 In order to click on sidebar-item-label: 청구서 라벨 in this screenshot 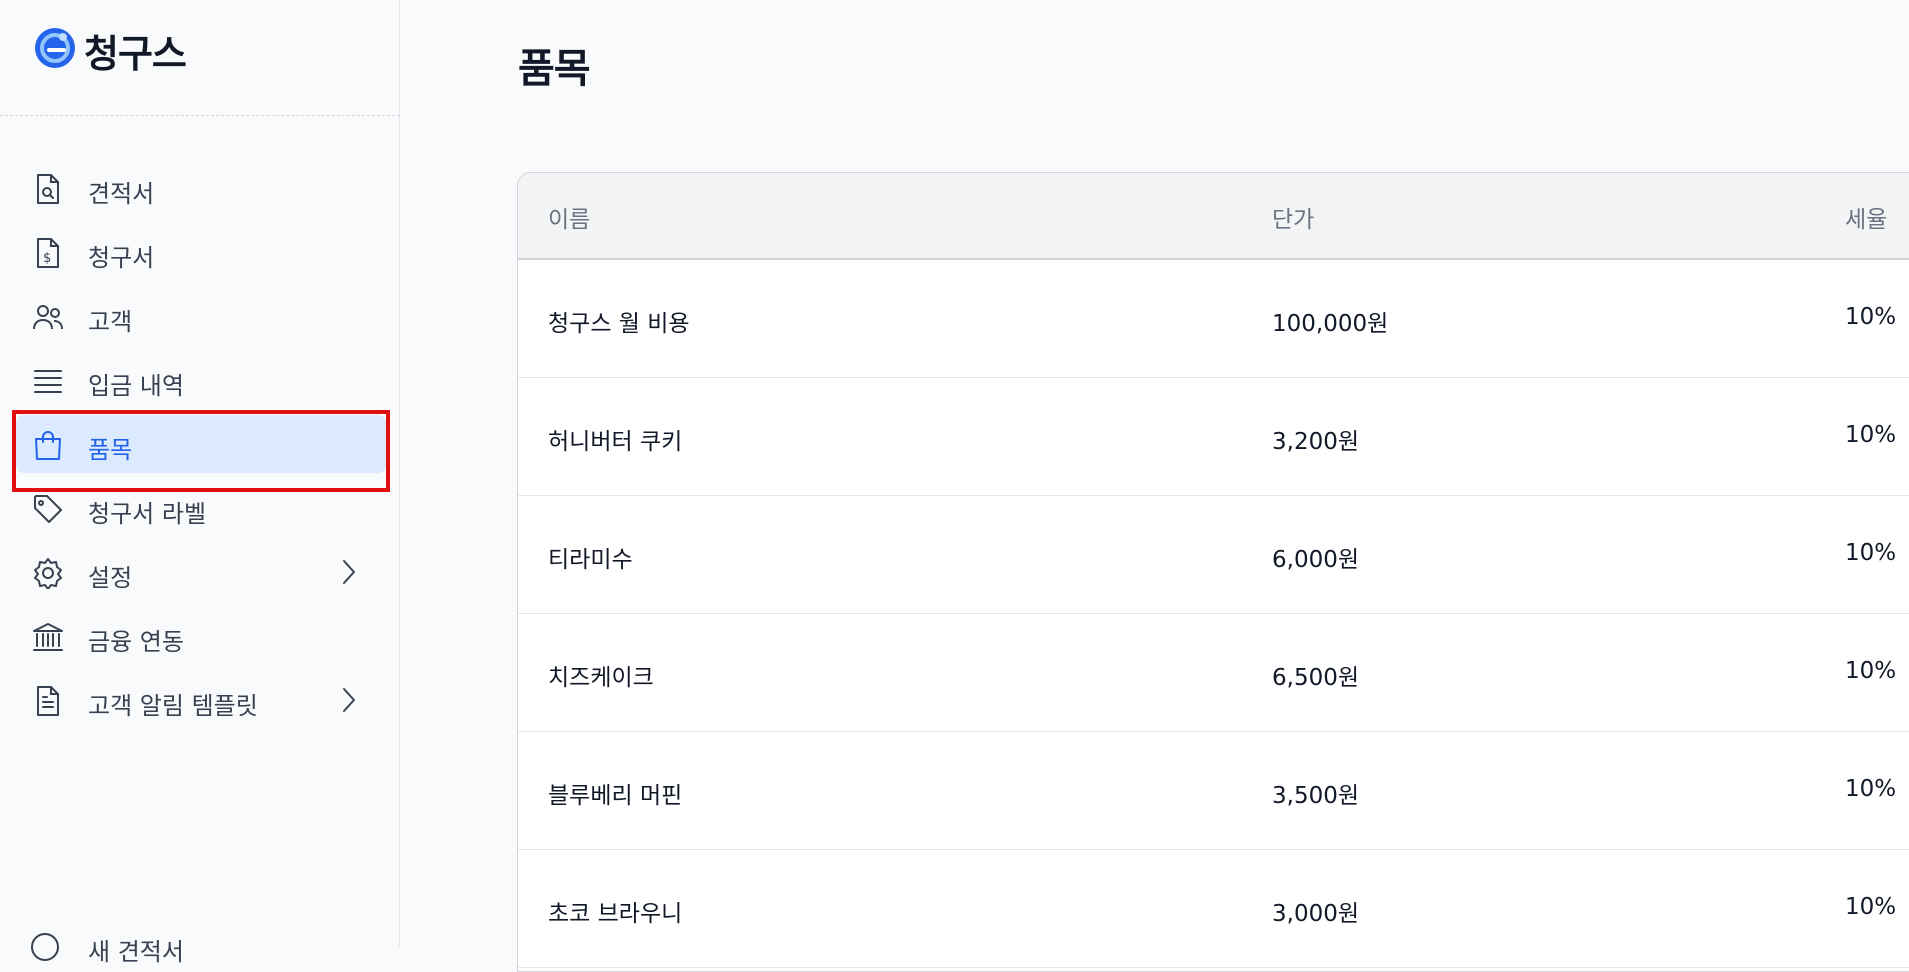, I will do `click(147, 514)`.